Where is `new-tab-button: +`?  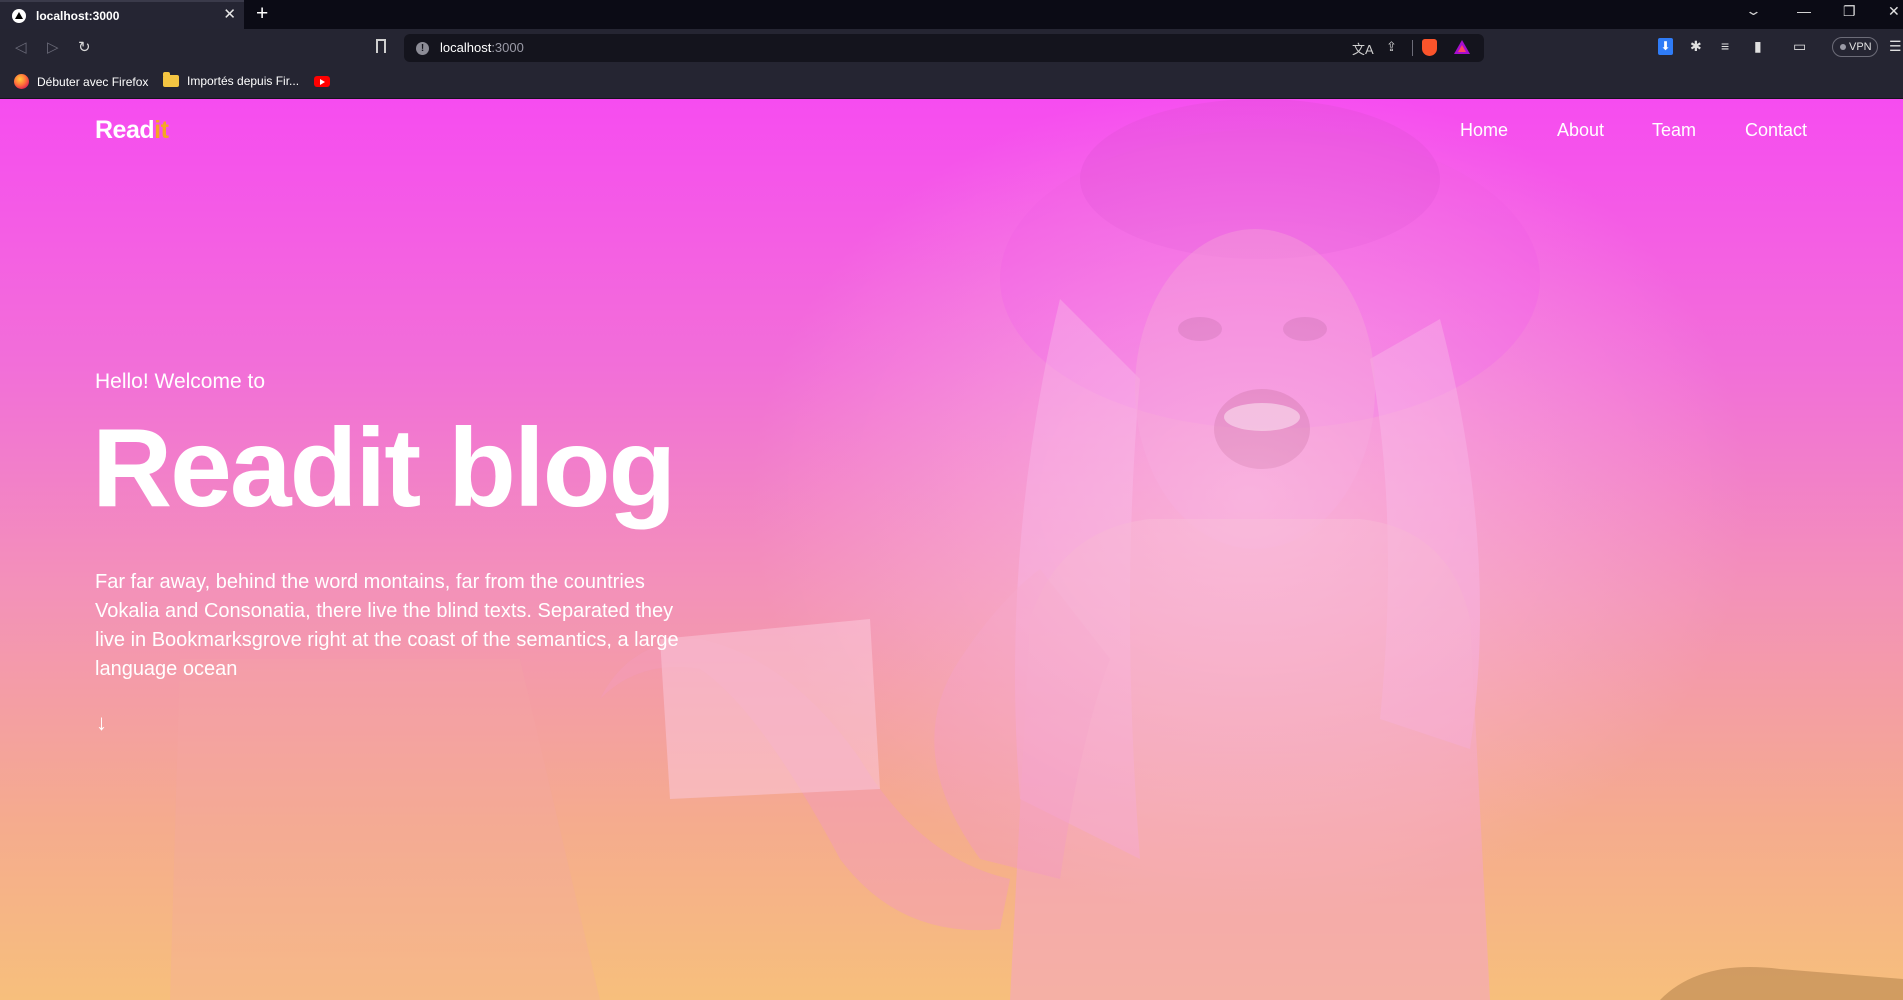
new-tab-button: + is located at coordinates (262, 14).